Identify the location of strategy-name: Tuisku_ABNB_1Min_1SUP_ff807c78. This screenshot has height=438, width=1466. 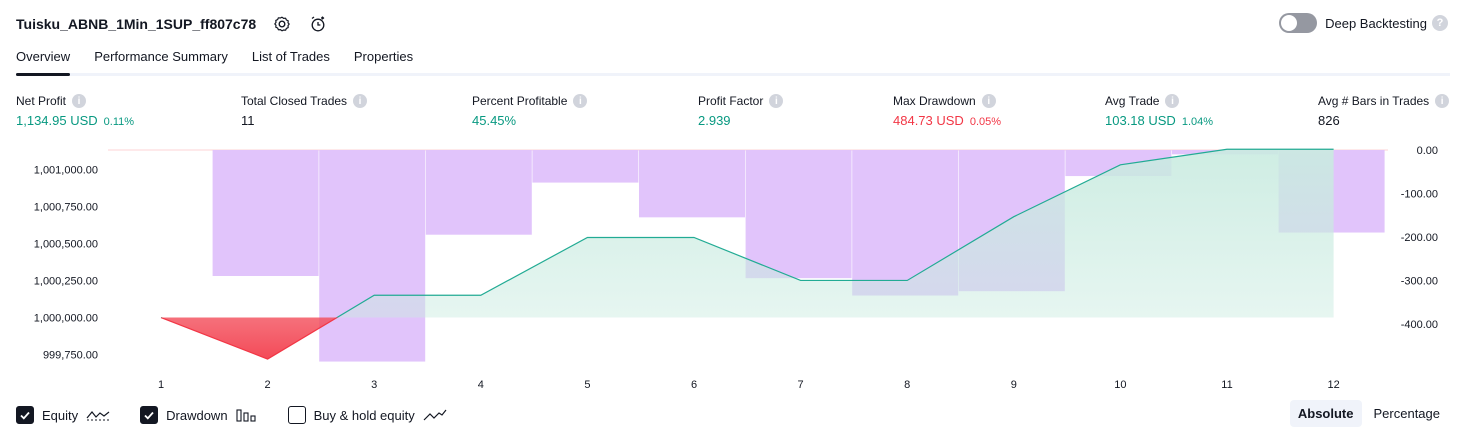
(136, 24).